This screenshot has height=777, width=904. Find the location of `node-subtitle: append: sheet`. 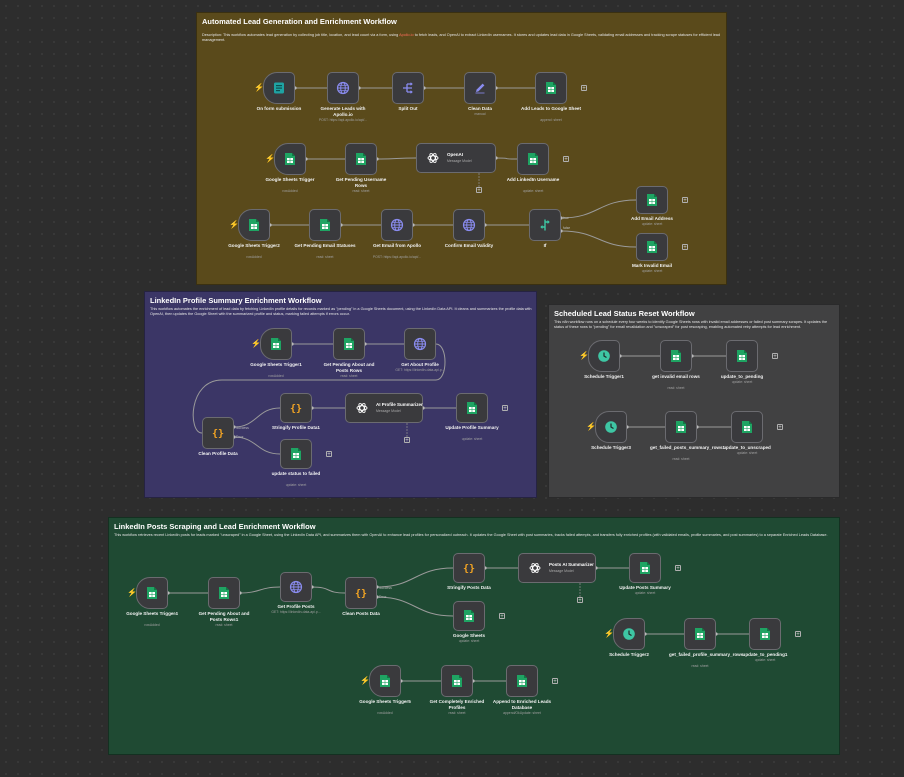

node-subtitle: append: sheet is located at coordinates (551, 120).